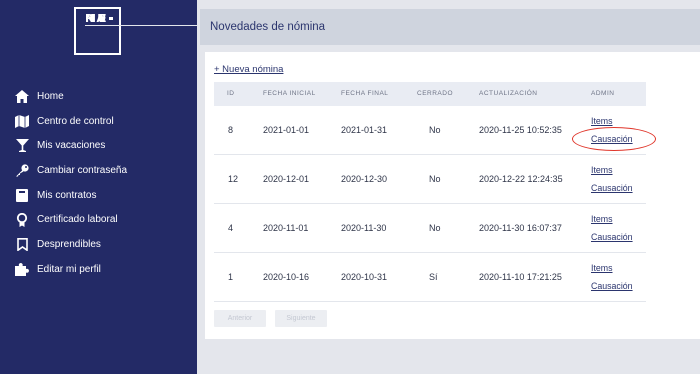 Image resolution: width=700 pixels, height=374 pixels. What do you see at coordinates (508, 93) in the screenshot?
I see `column-header-updated: ACTUALIZACIÓN` at bounding box center [508, 93].